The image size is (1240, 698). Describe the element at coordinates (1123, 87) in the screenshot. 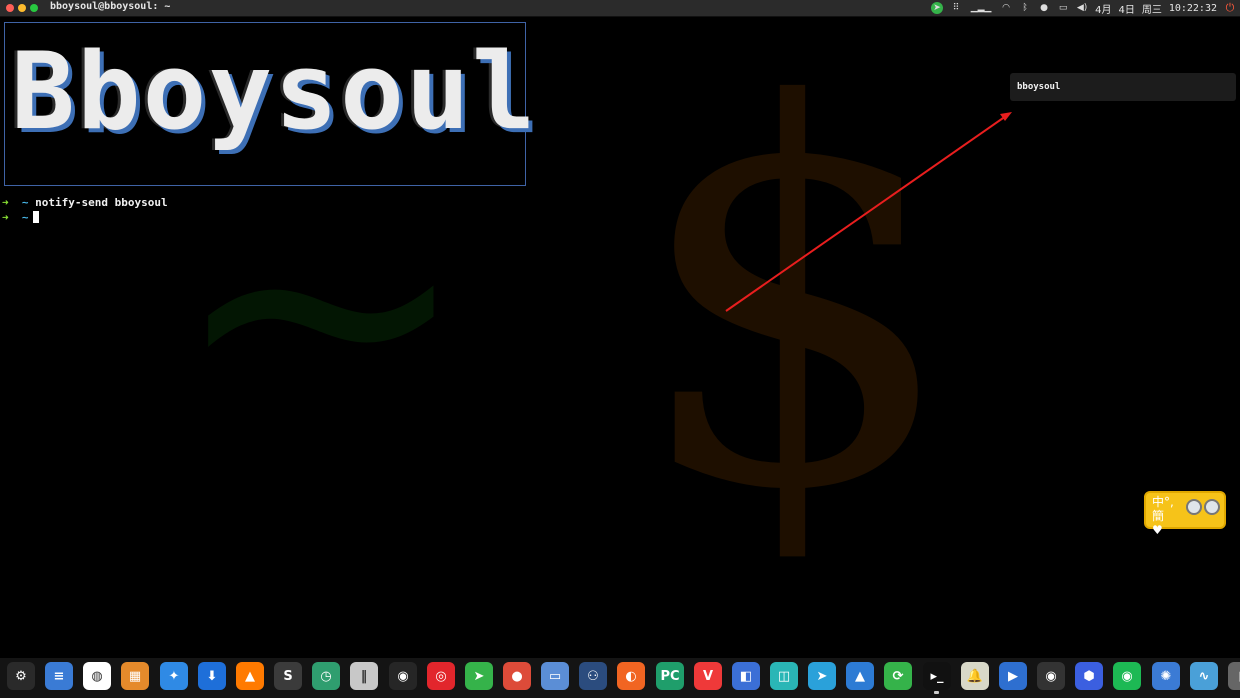

I see `notification-popup: bboysoul` at that location.